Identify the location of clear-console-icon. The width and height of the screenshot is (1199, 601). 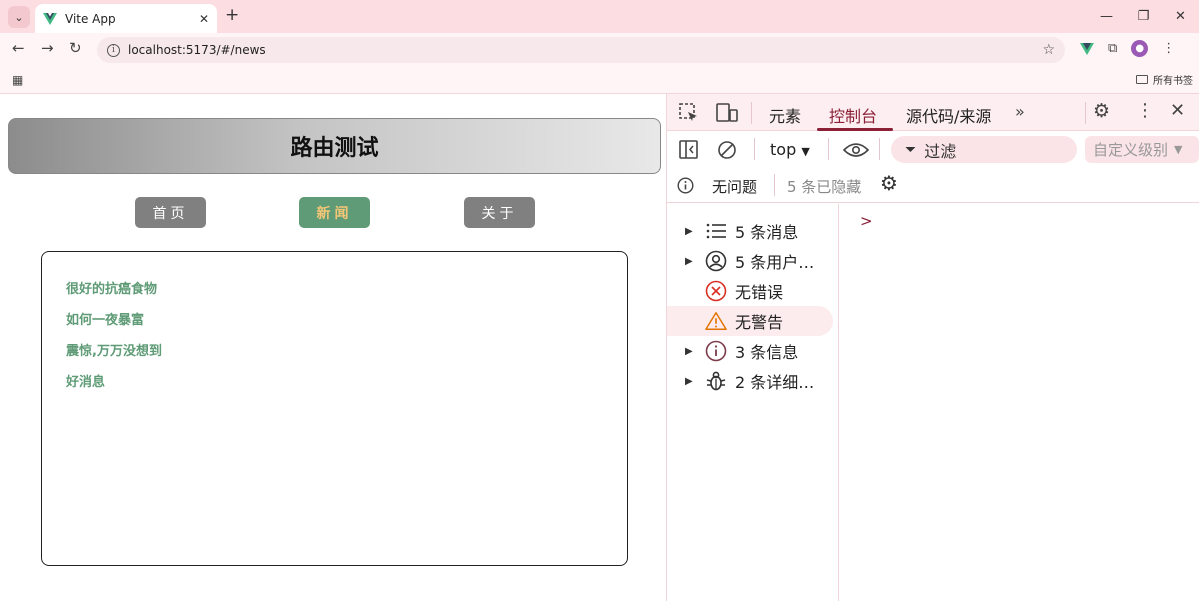
(727, 150).